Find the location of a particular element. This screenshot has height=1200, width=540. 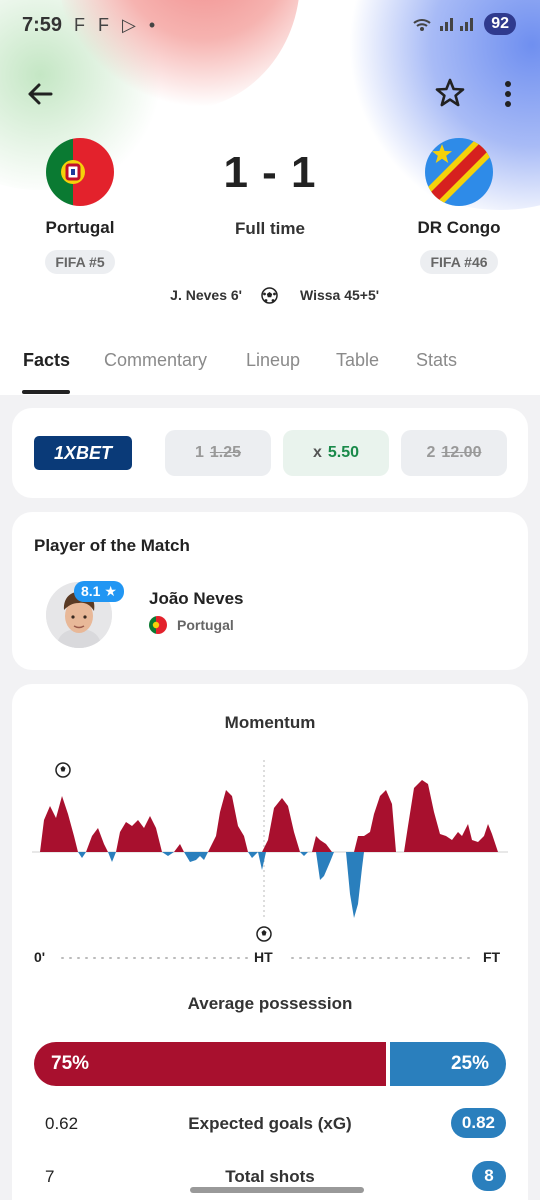

home-team-name: Portugal is located at coordinates (80, 227).